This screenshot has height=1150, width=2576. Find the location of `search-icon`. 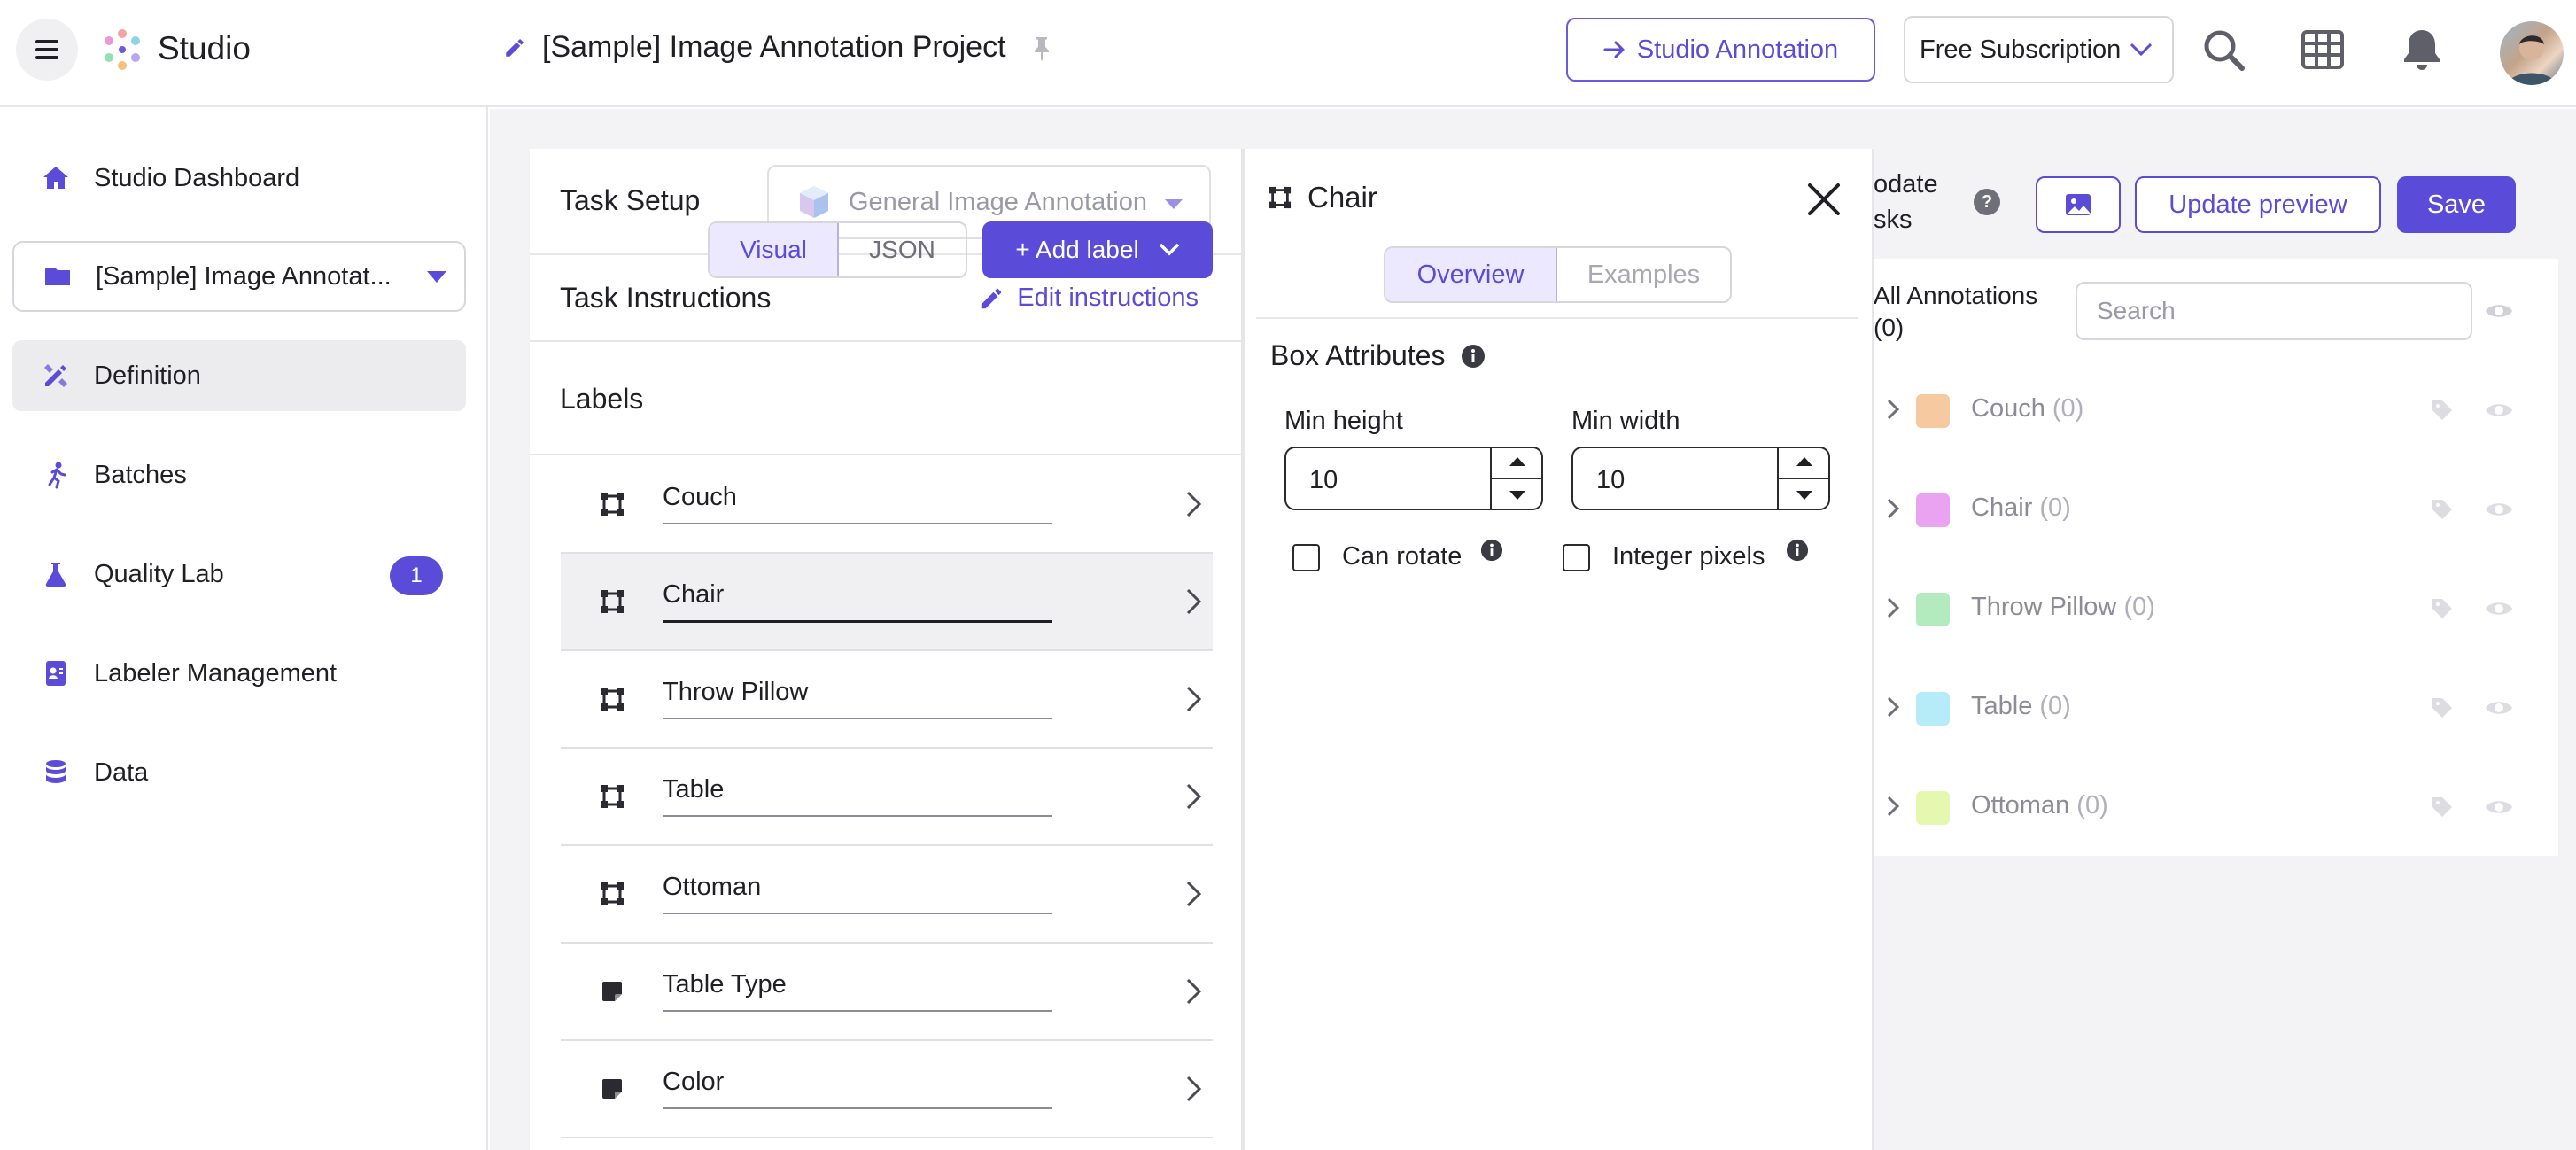

search-icon is located at coordinates (2223, 50).